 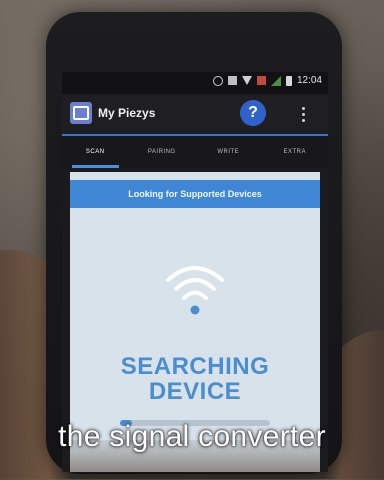 What do you see at coordinates (267, 80) in the screenshot?
I see `status-icons: 12:04` at bounding box center [267, 80].